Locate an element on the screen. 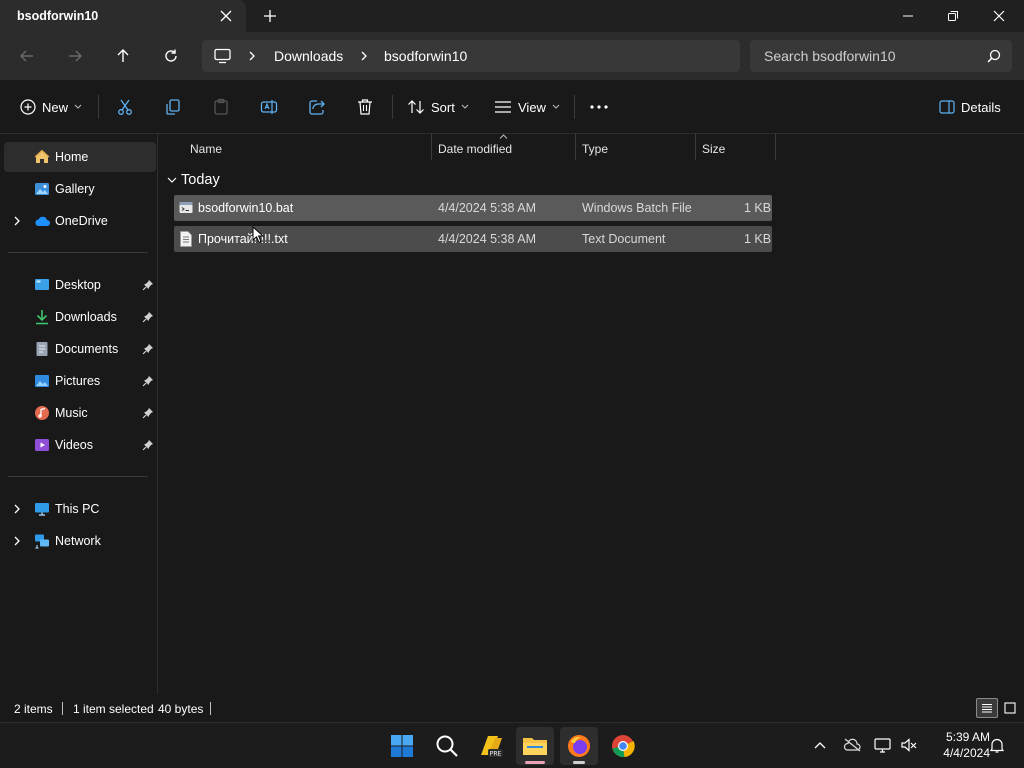 The image size is (1024, 768). sidebar-item-onedrive: OneDrive is located at coordinates (80, 221).